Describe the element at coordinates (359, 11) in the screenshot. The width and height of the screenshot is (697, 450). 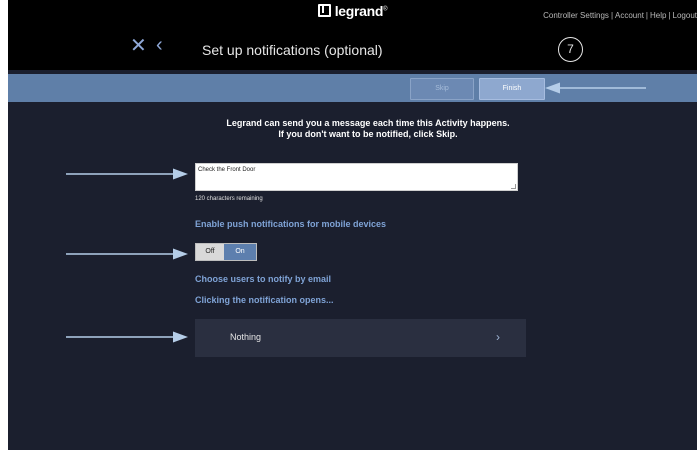
I see `logo-text: legrand` at that location.